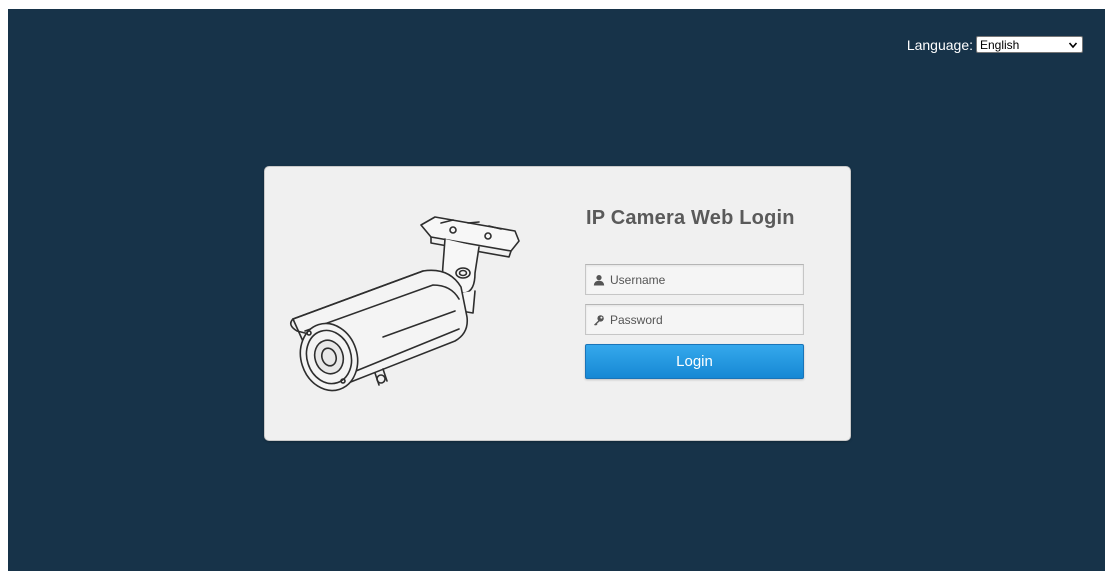 This screenshot has height=571, width=1105. Describe the element at coordinates (694, 361) in the screenshot. I see `login-button: Login` at that location.